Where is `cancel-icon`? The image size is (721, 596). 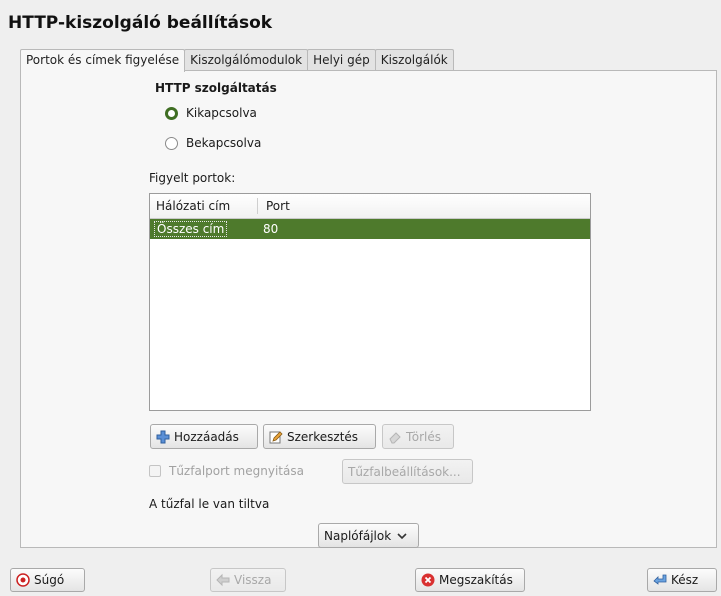 cancel-icon is located at coordinates (428, 580).